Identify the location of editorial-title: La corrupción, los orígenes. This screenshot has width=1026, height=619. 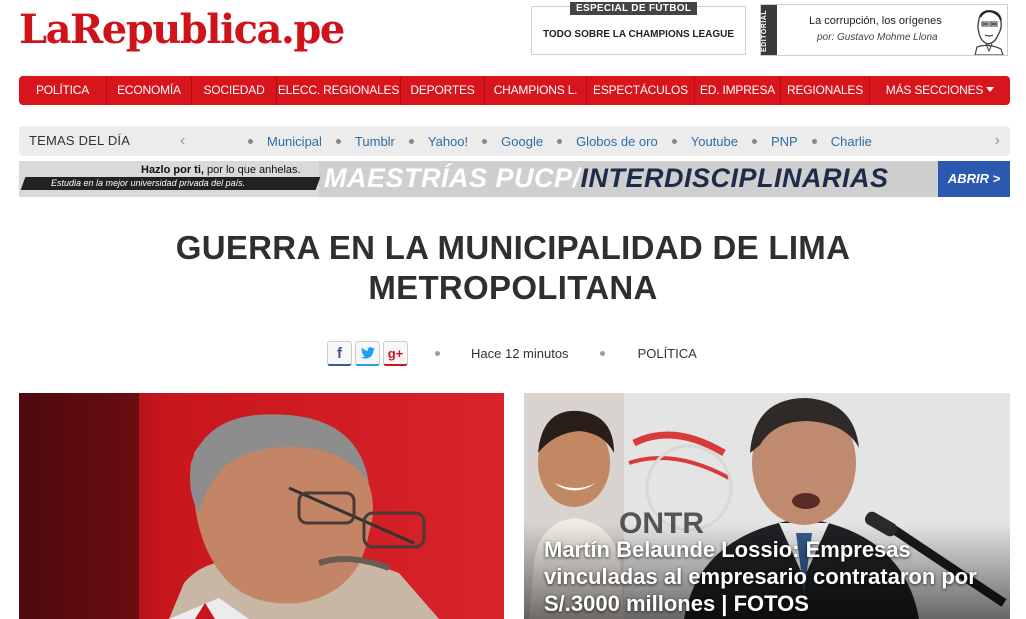
(875, 21).